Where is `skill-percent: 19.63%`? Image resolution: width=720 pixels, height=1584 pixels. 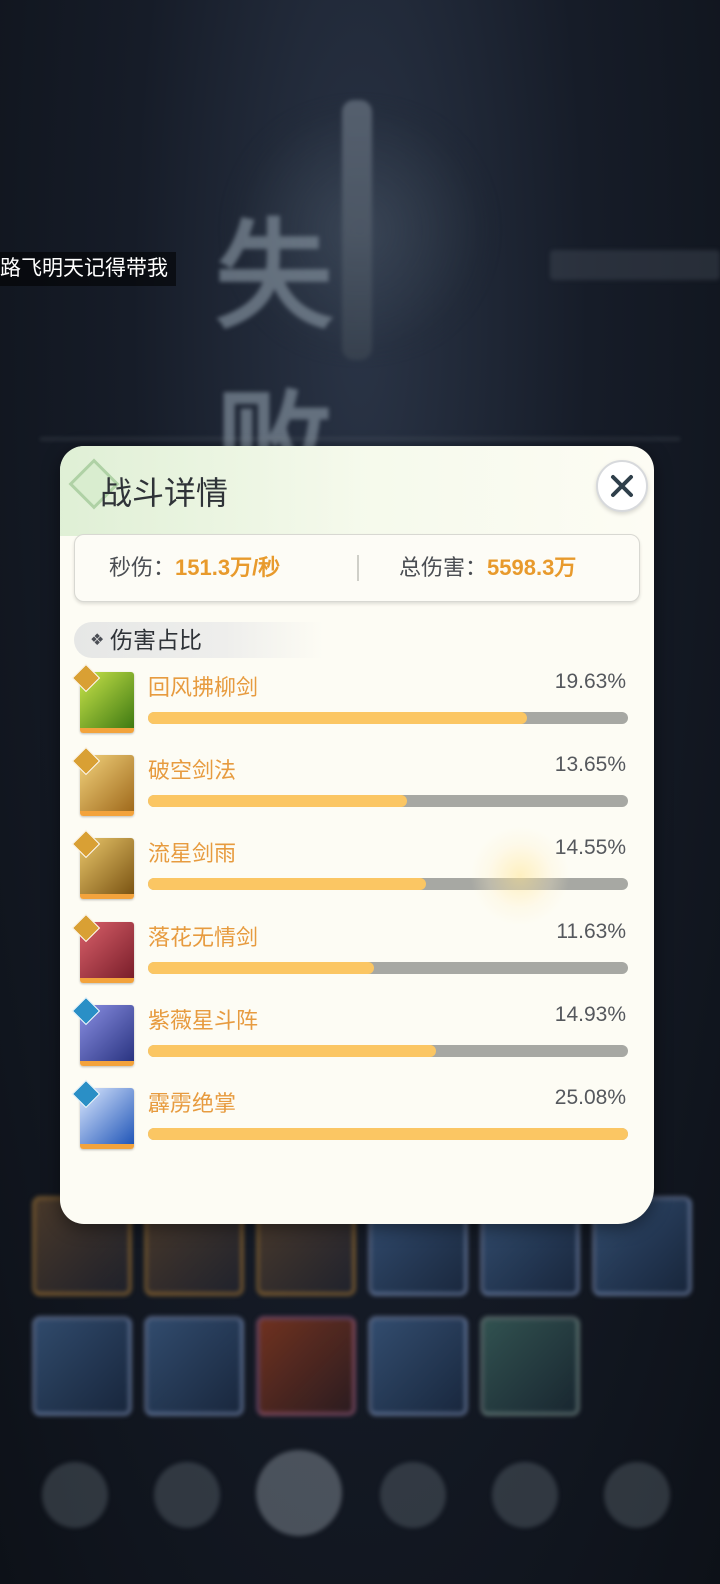 skill-percent: 19.63% is located at coordinates (590, 681).